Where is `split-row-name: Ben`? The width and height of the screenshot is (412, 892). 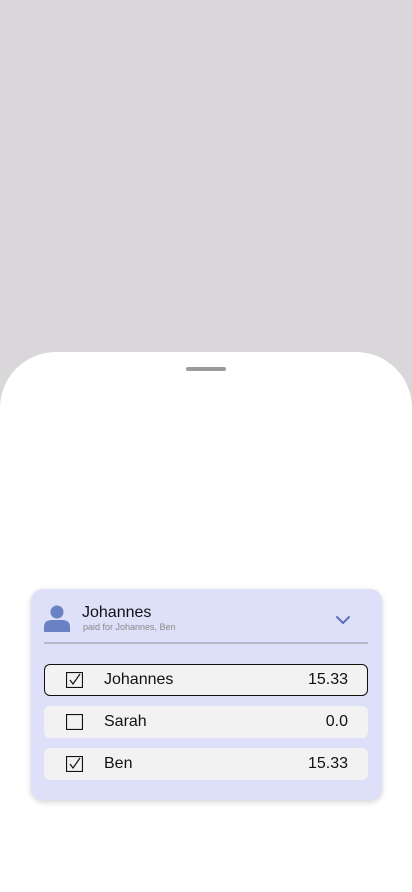
split-row-name: Ben is located at coordinates (118, 763).